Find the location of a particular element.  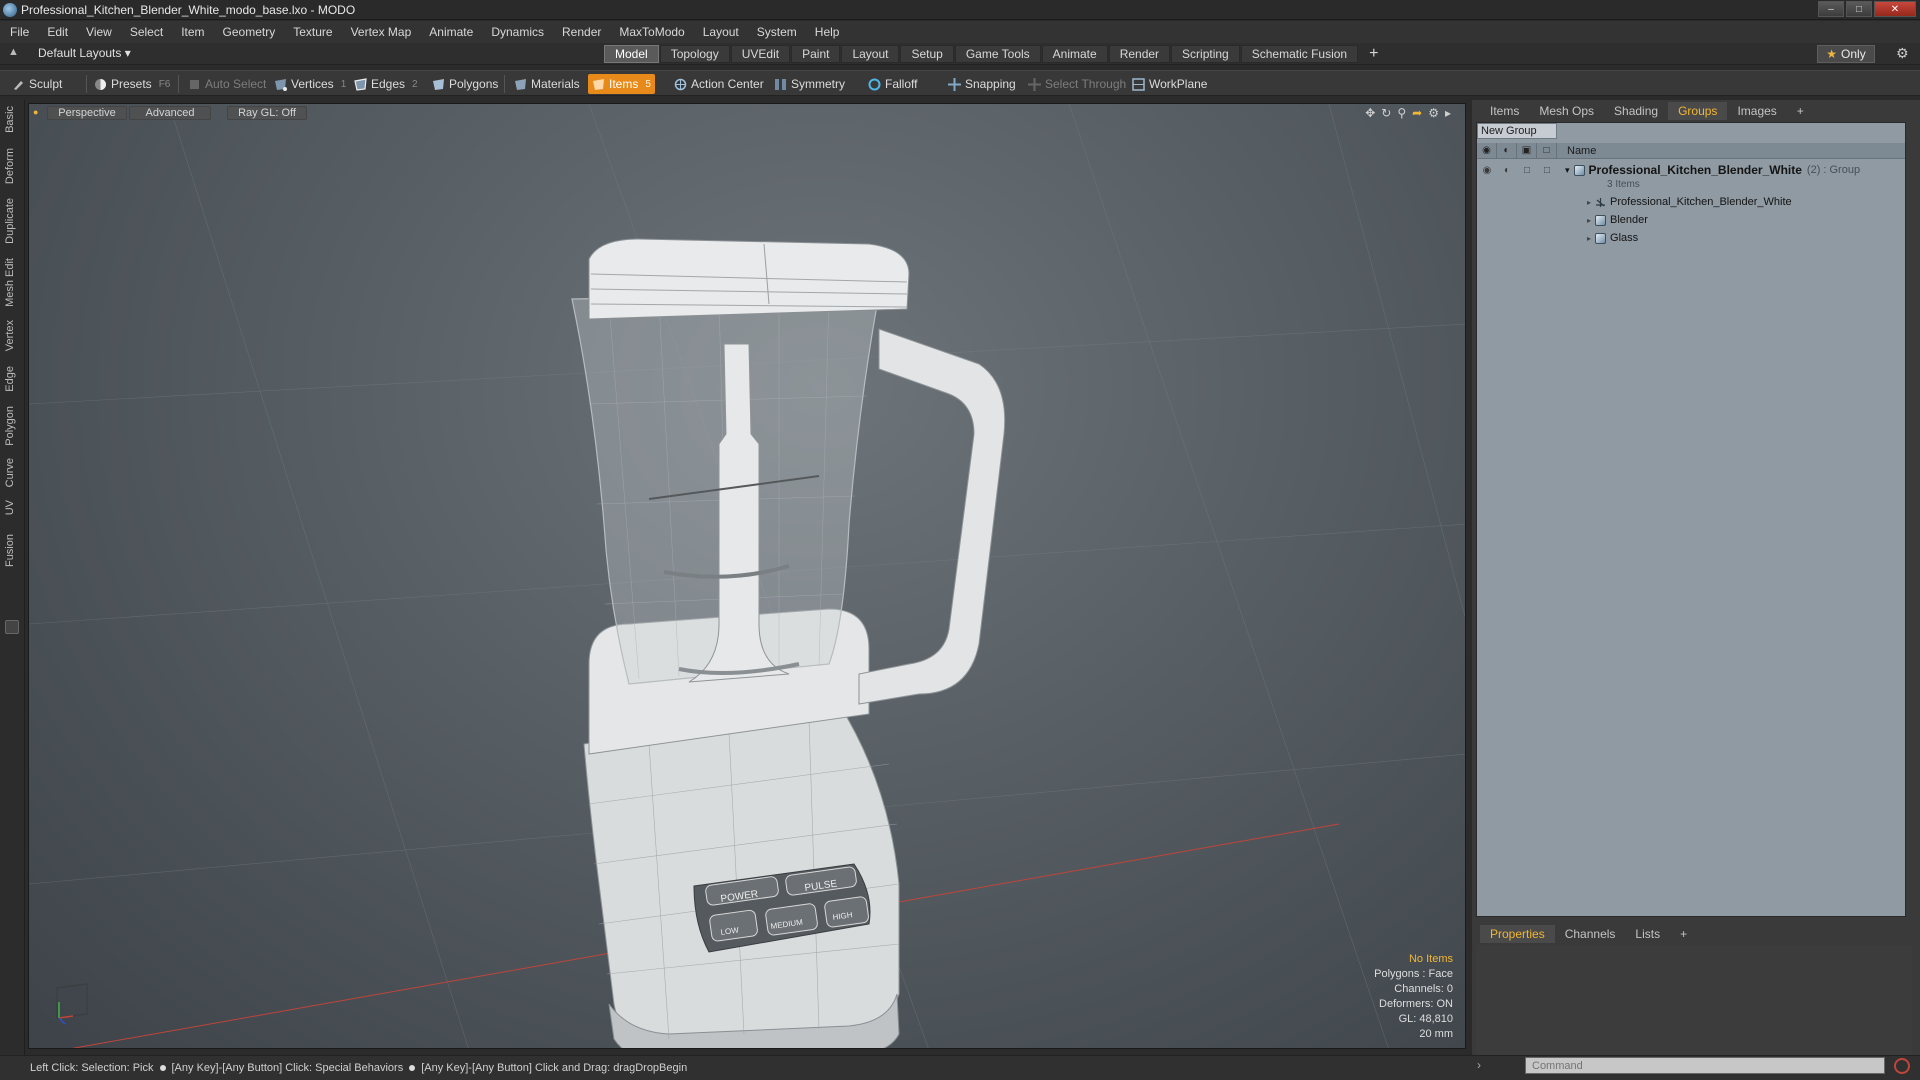

tab-paint: Paint is located at coordinates (816, 54).